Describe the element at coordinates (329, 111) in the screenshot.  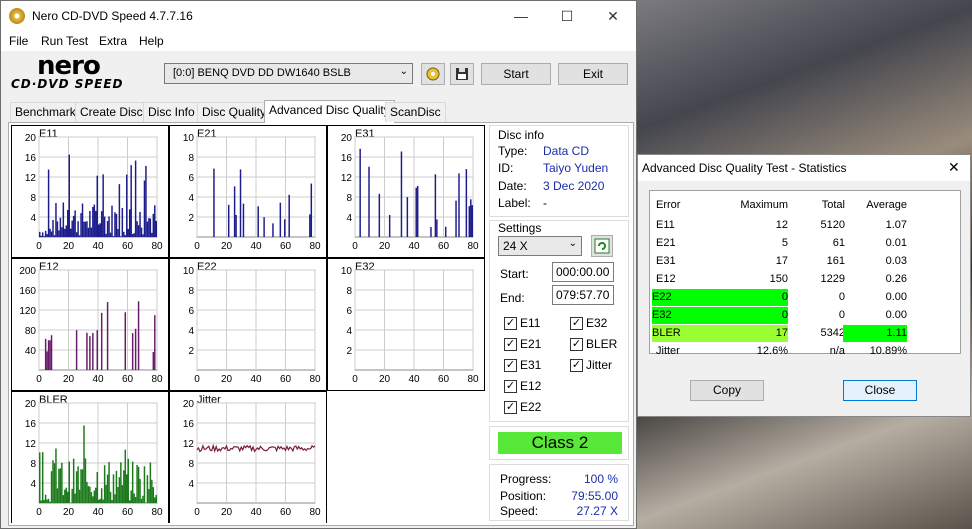
I see `tab-advanced-disc-quality: Advanced Disc Quality` at that location.